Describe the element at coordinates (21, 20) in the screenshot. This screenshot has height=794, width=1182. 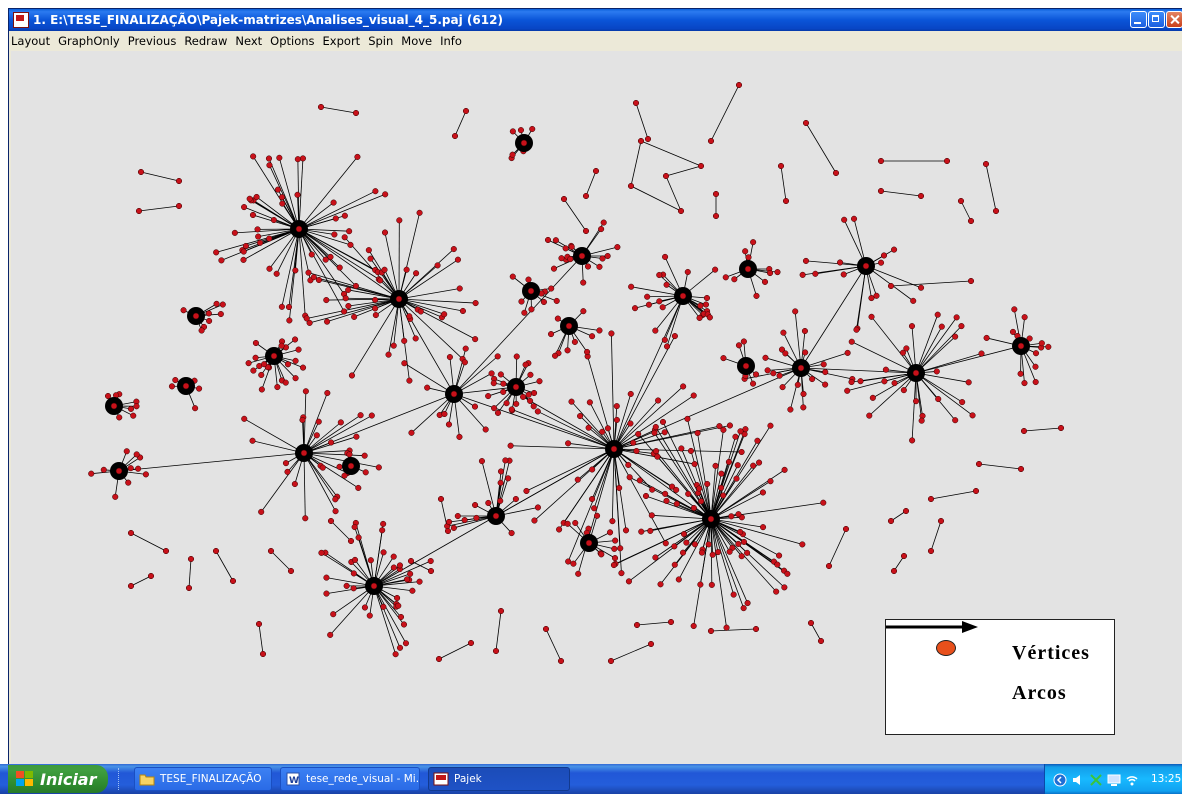
I see `pajek-app-icon` at that location.